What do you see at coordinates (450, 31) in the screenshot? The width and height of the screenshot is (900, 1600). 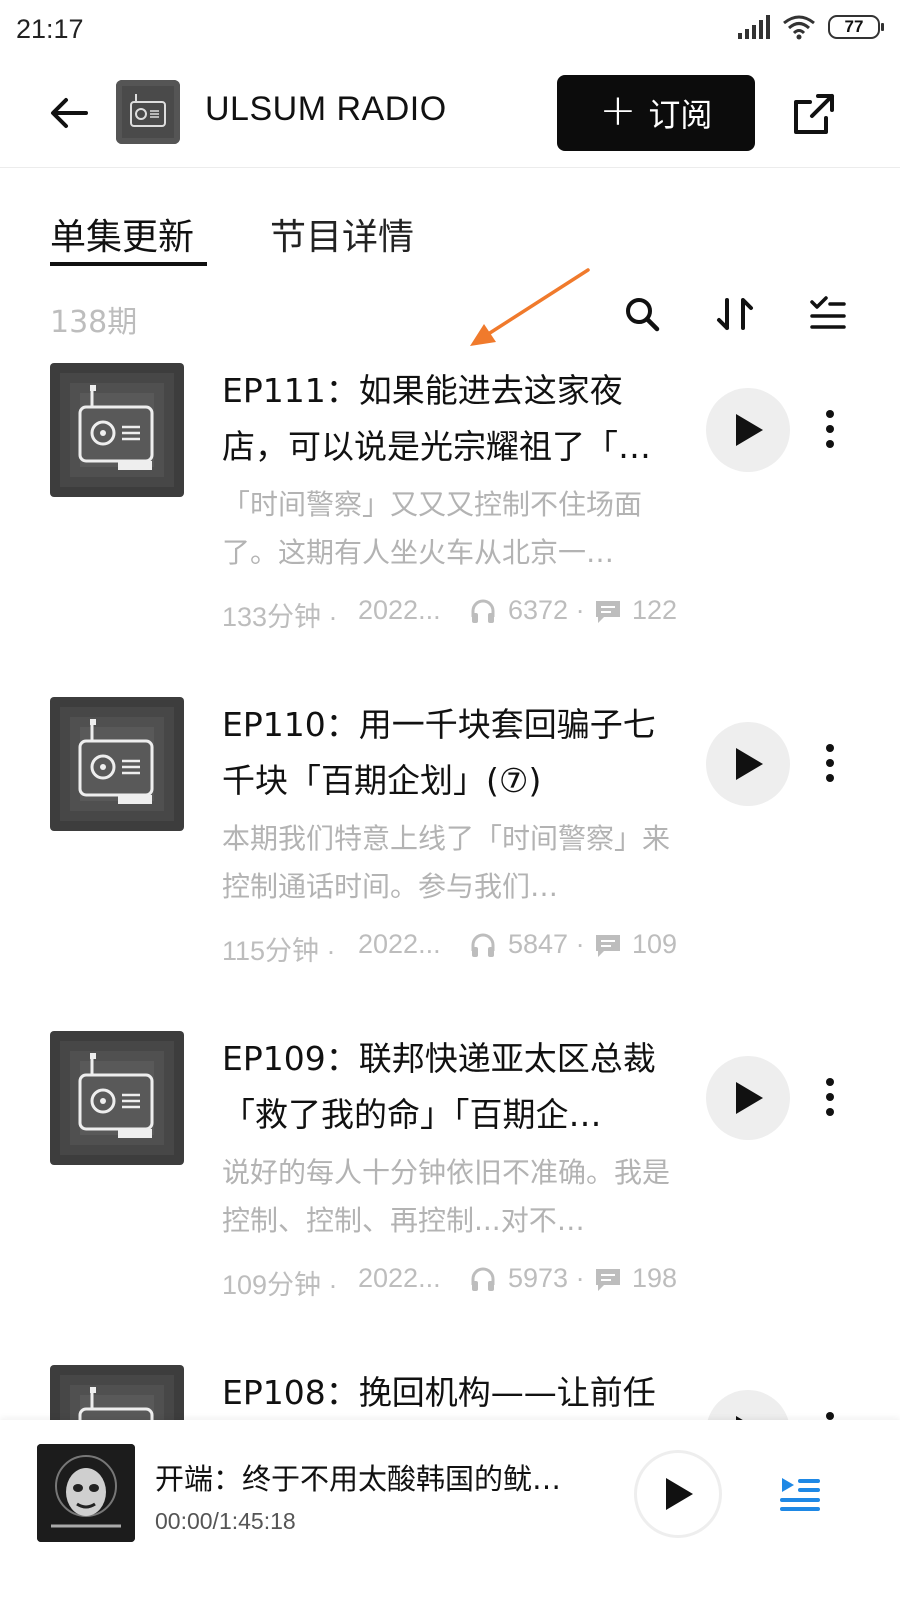 I see `status-bar: 21:17 77` at bounding box center [450, 31].